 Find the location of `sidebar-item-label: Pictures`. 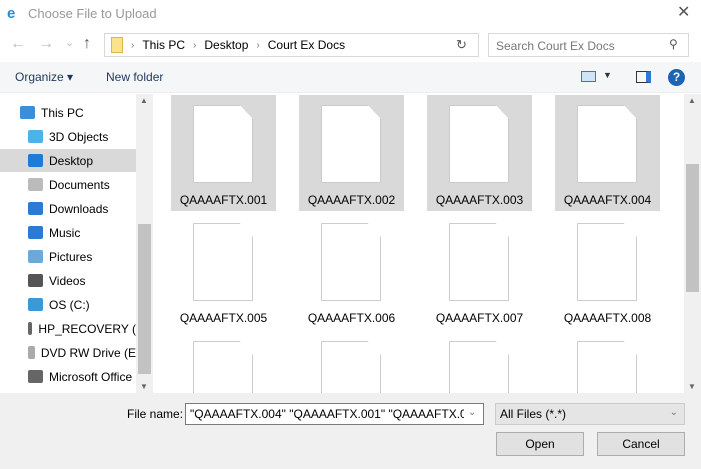

sidebar-item-label: Pictures is located at coordinates (71, 256).